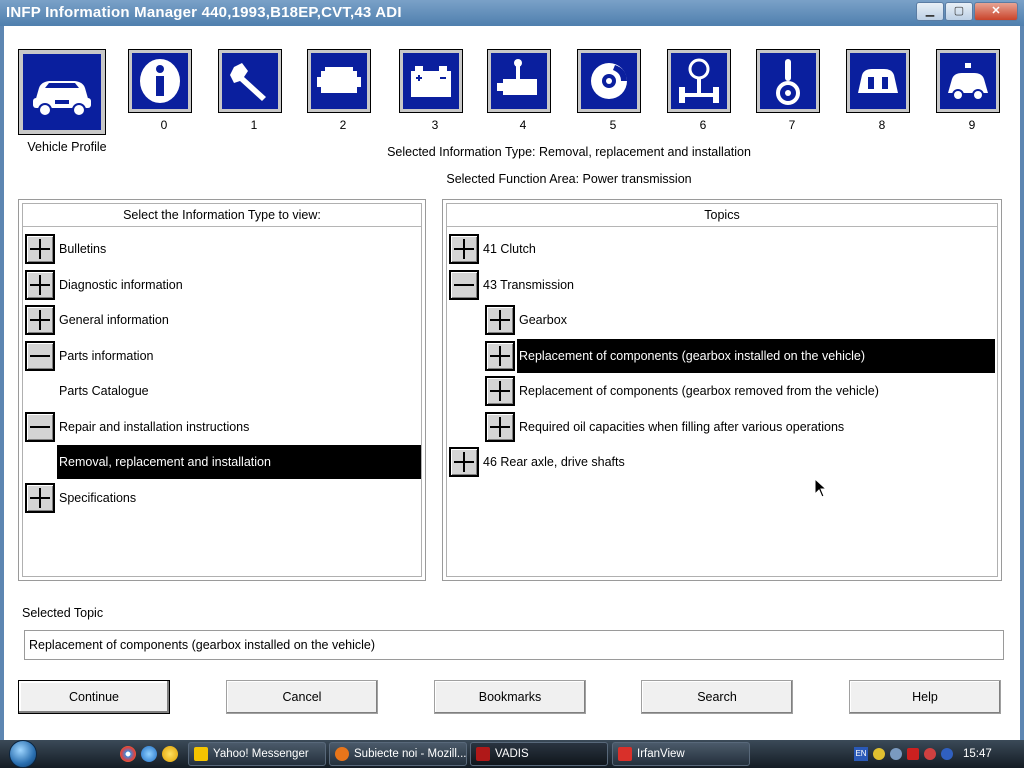  Describe the element at coordinates (240, 285) in the screenshot. I see `tree-item-diagnostic-information: Diagnostic information` at that location.